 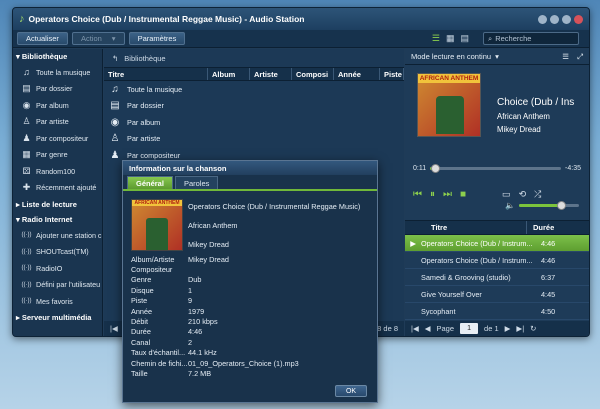 I want to click on column-header: Piste, so click(x=392, y=74).